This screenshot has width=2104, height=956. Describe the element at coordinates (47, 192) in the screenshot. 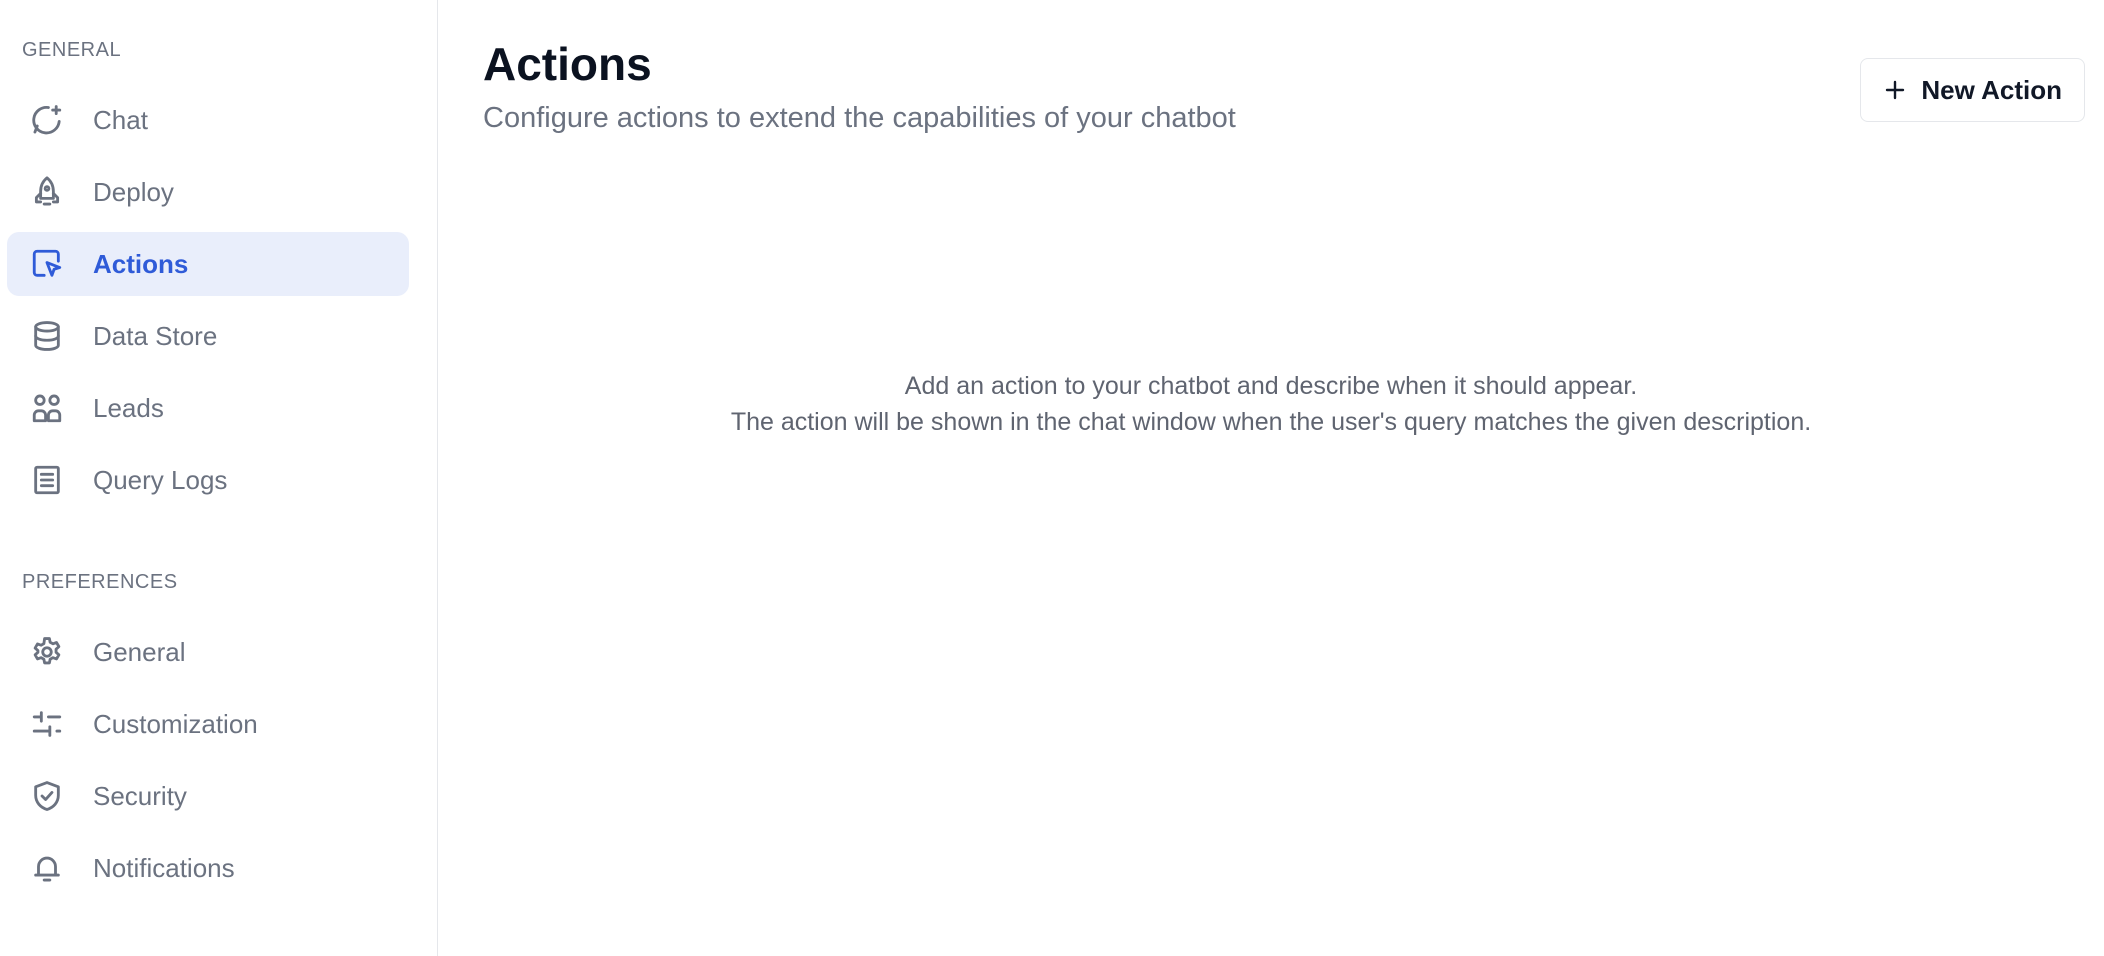

I see `rocket-icon` at that location.